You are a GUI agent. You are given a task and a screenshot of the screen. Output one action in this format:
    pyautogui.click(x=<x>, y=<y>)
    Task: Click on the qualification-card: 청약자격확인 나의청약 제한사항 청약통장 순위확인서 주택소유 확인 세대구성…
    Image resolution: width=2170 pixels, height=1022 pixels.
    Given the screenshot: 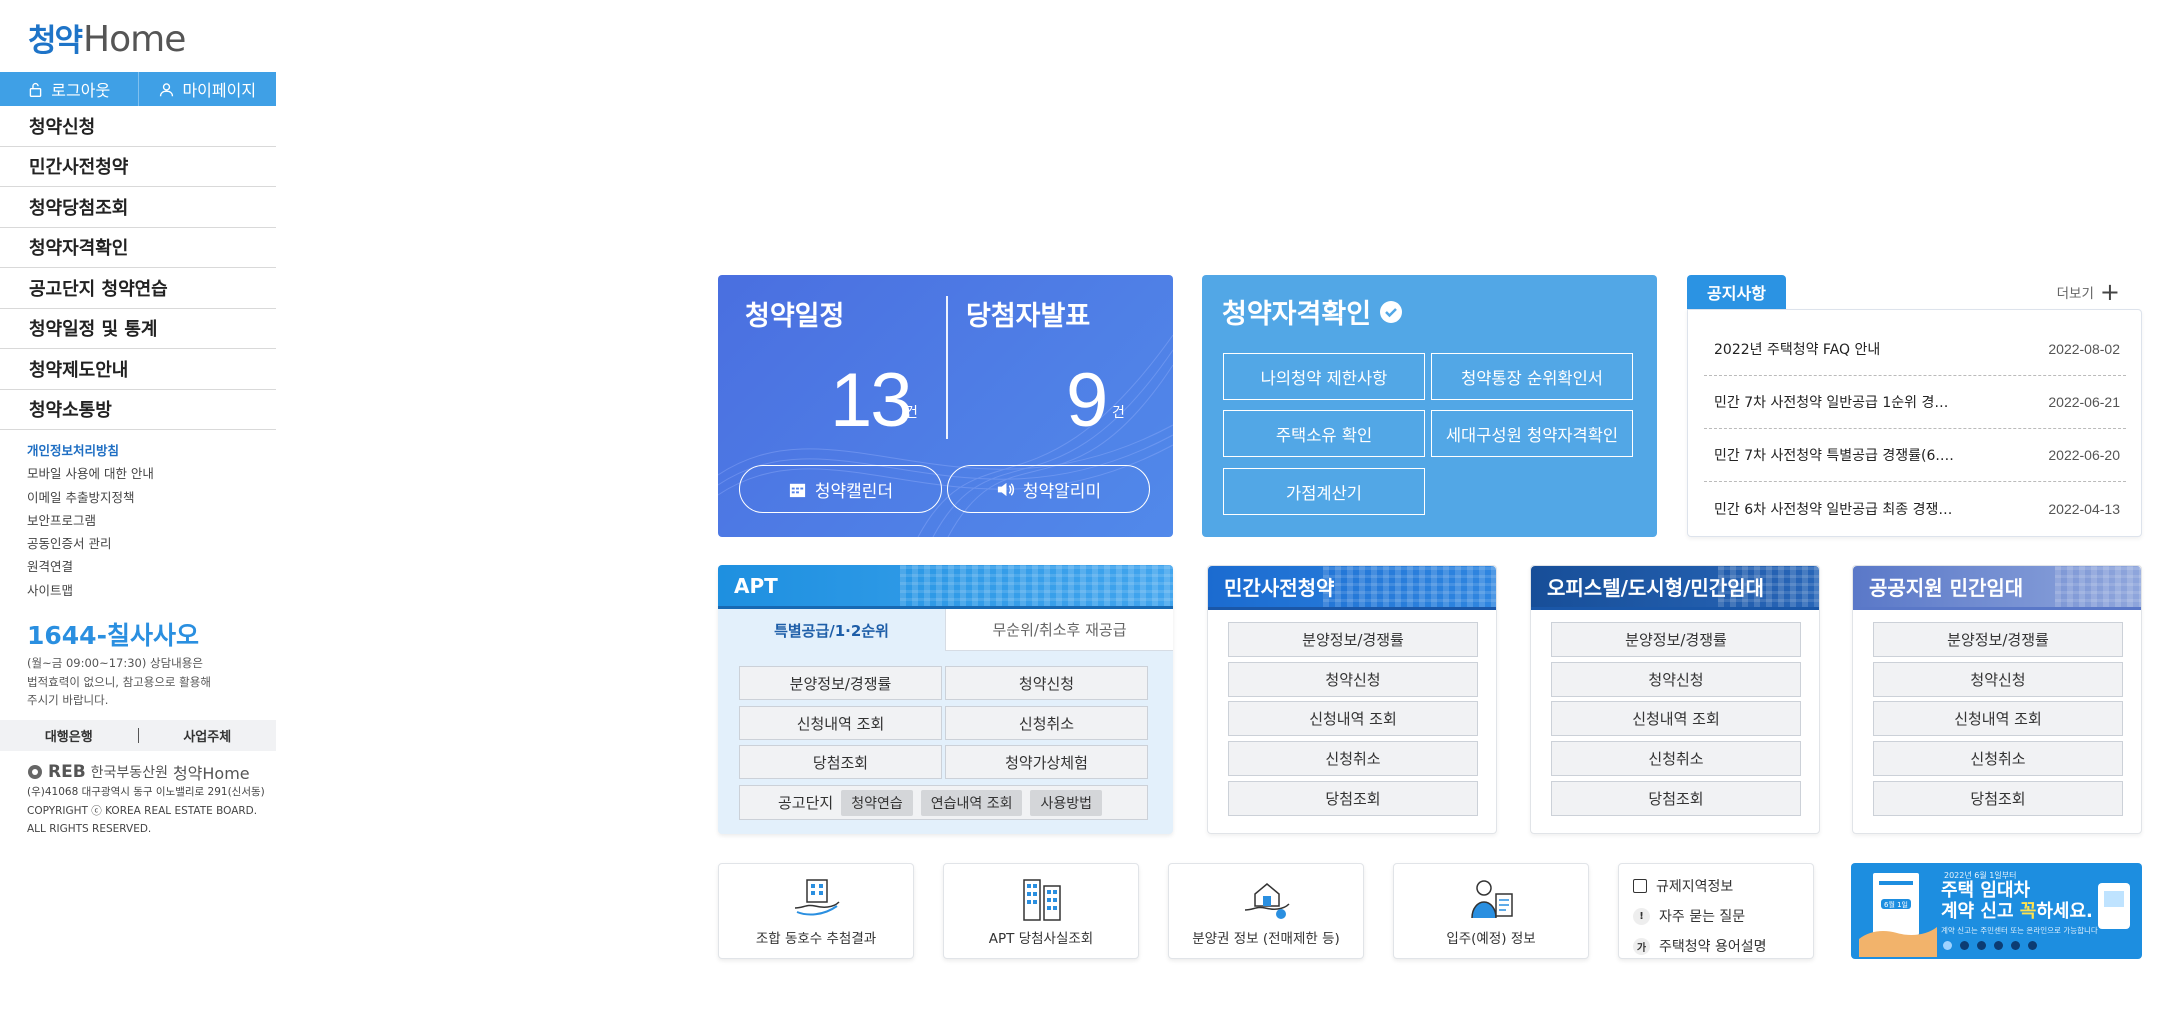 What is the action you would take?
    pyautogui.click(x=1429, y=406)
    